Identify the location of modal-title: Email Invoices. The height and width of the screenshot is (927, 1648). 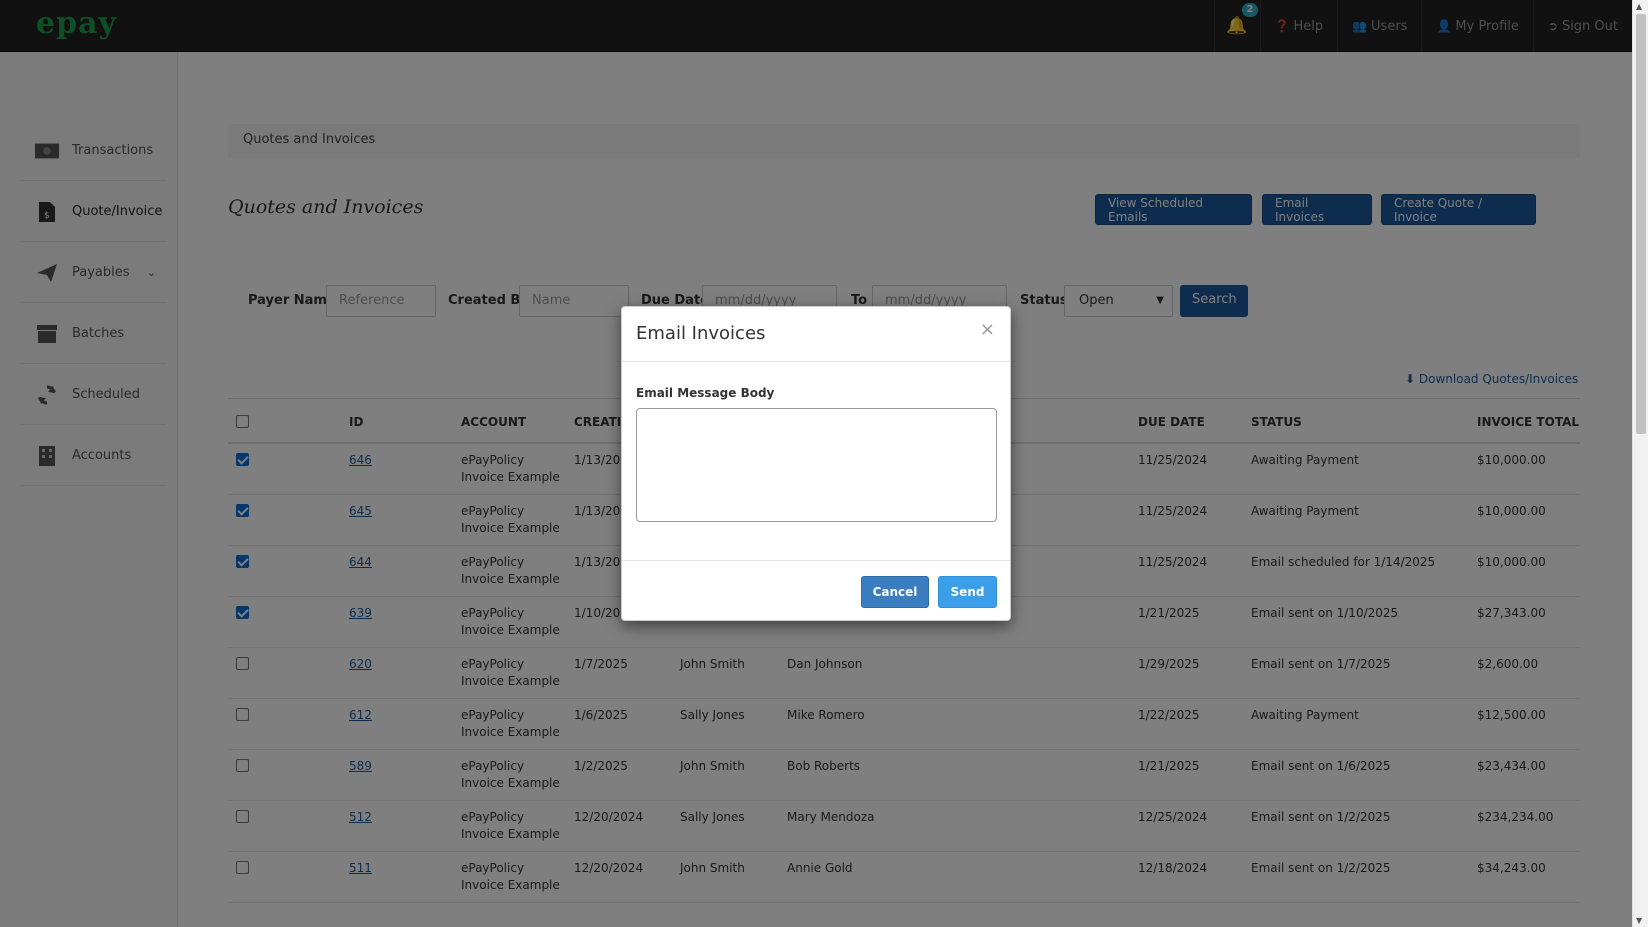
(701, 333).